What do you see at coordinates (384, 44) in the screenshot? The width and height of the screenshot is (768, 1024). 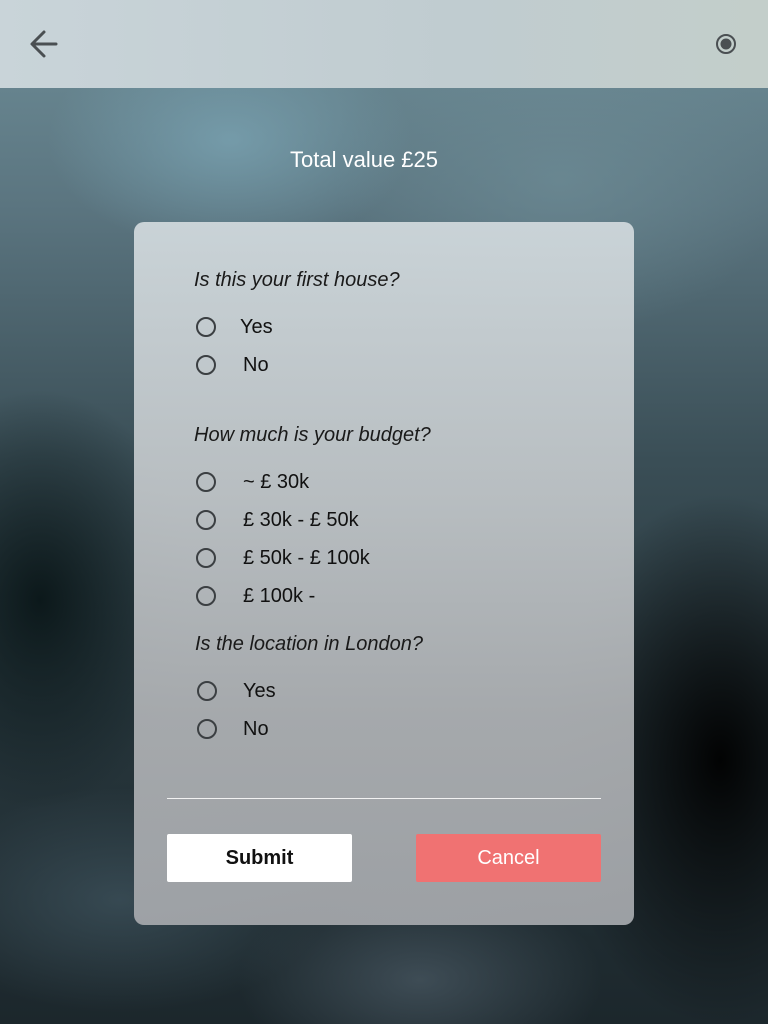 I see `top-bar` at bounding box center [384, 44].